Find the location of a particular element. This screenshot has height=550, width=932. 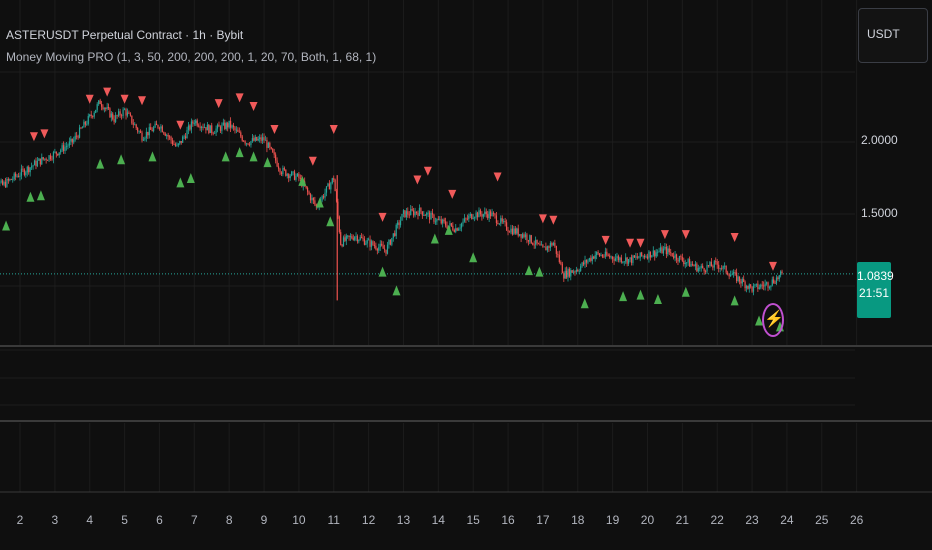

x-tick-label: 22 is located at coordinates (717, 520).